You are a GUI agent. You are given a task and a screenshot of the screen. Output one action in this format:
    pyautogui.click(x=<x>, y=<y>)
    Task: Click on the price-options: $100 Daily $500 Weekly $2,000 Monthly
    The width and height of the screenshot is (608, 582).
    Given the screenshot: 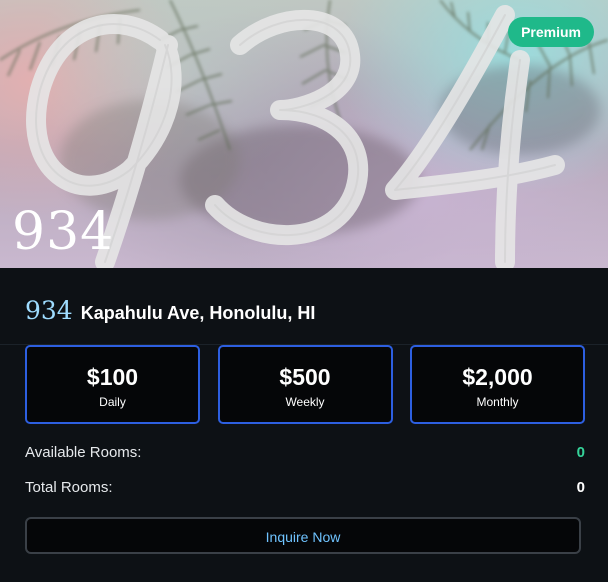 What is the action you would take?
    pyautogui.click(x=305, y=384)
    